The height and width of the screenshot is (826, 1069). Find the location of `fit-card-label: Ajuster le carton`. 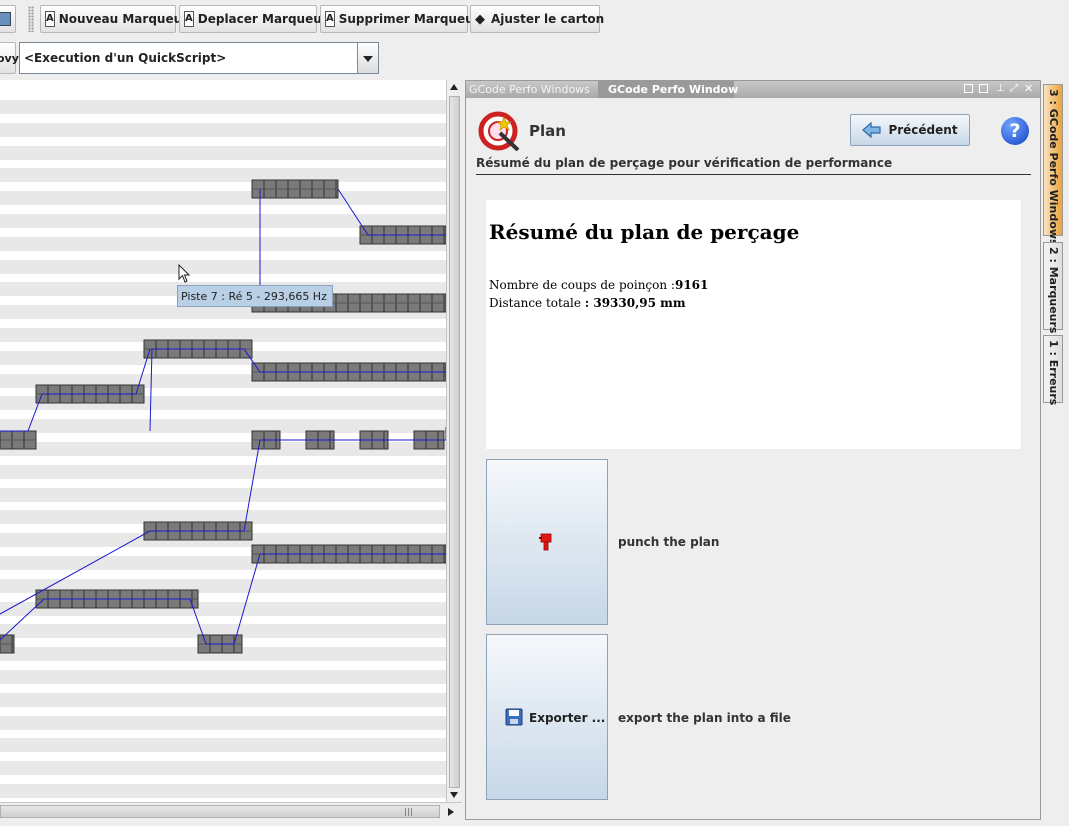

fit-card-label: Ajuster le carton is located at coordinates (548, 19).